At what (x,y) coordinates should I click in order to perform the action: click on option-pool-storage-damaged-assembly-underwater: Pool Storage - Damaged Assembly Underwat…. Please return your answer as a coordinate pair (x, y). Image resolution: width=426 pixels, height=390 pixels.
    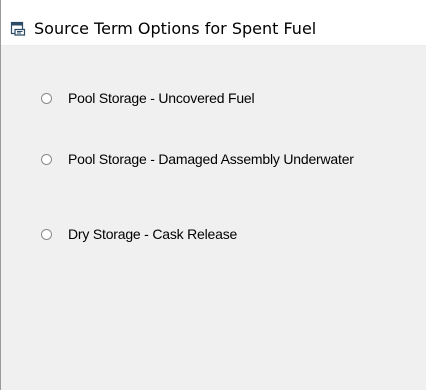
    Looking at the image, I should click on (197, 159).